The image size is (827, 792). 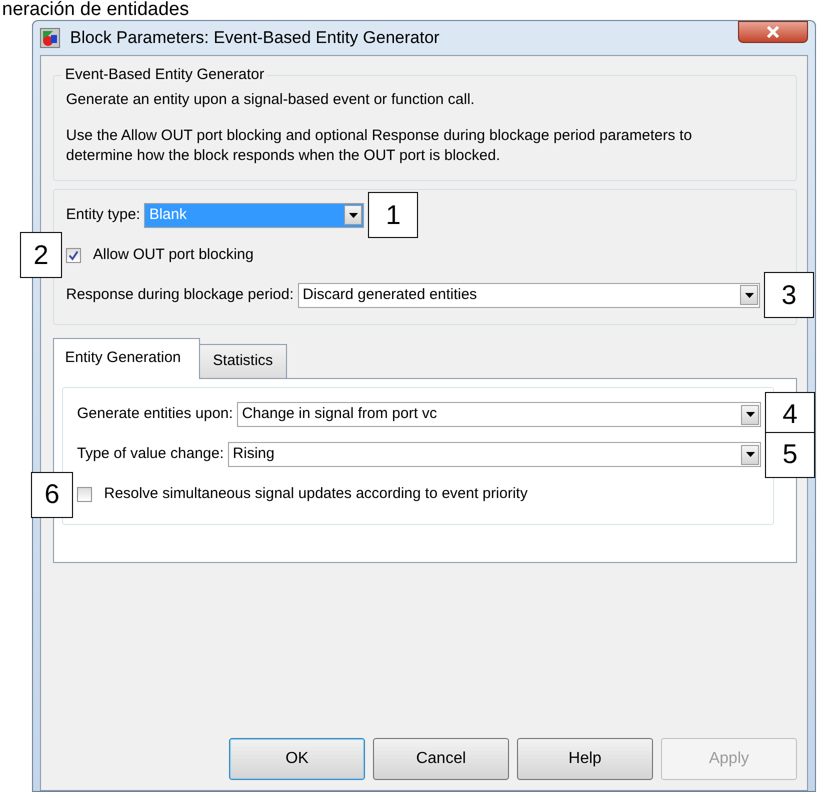 What do you see at coordinates (297, 759) in the screenshot?
I see `dialog-button: OK` at bounding box center [297, 759].